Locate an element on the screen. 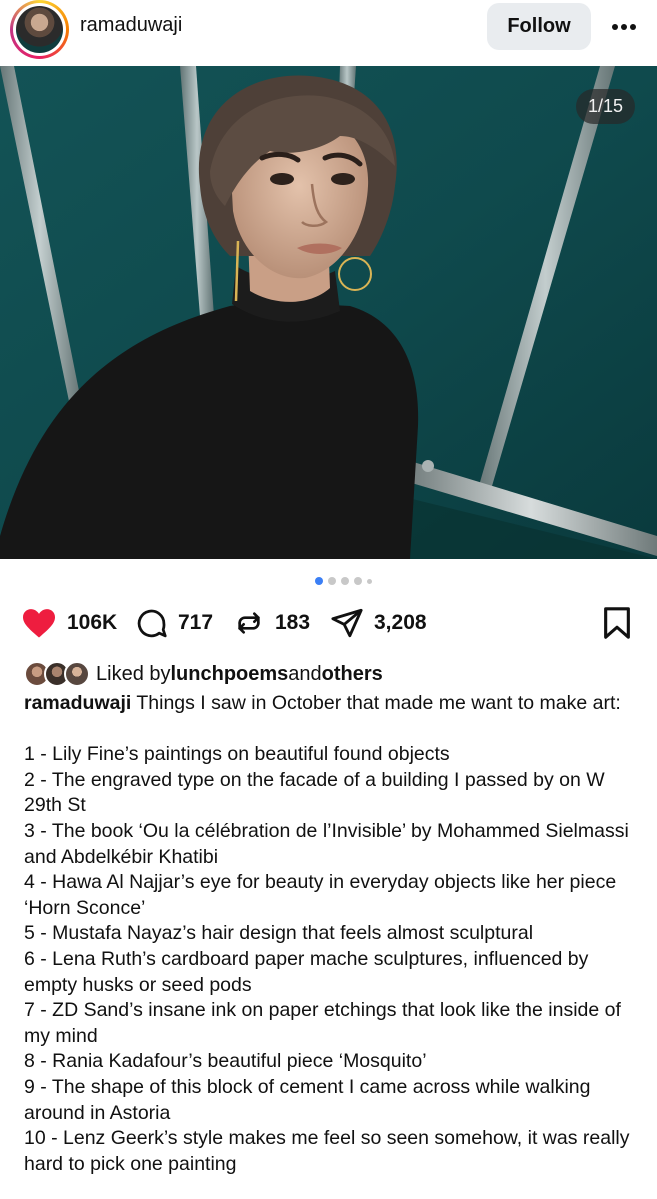 This screenshot has height=1199, width=657. avatar-image is located at coordinates (39, 29).